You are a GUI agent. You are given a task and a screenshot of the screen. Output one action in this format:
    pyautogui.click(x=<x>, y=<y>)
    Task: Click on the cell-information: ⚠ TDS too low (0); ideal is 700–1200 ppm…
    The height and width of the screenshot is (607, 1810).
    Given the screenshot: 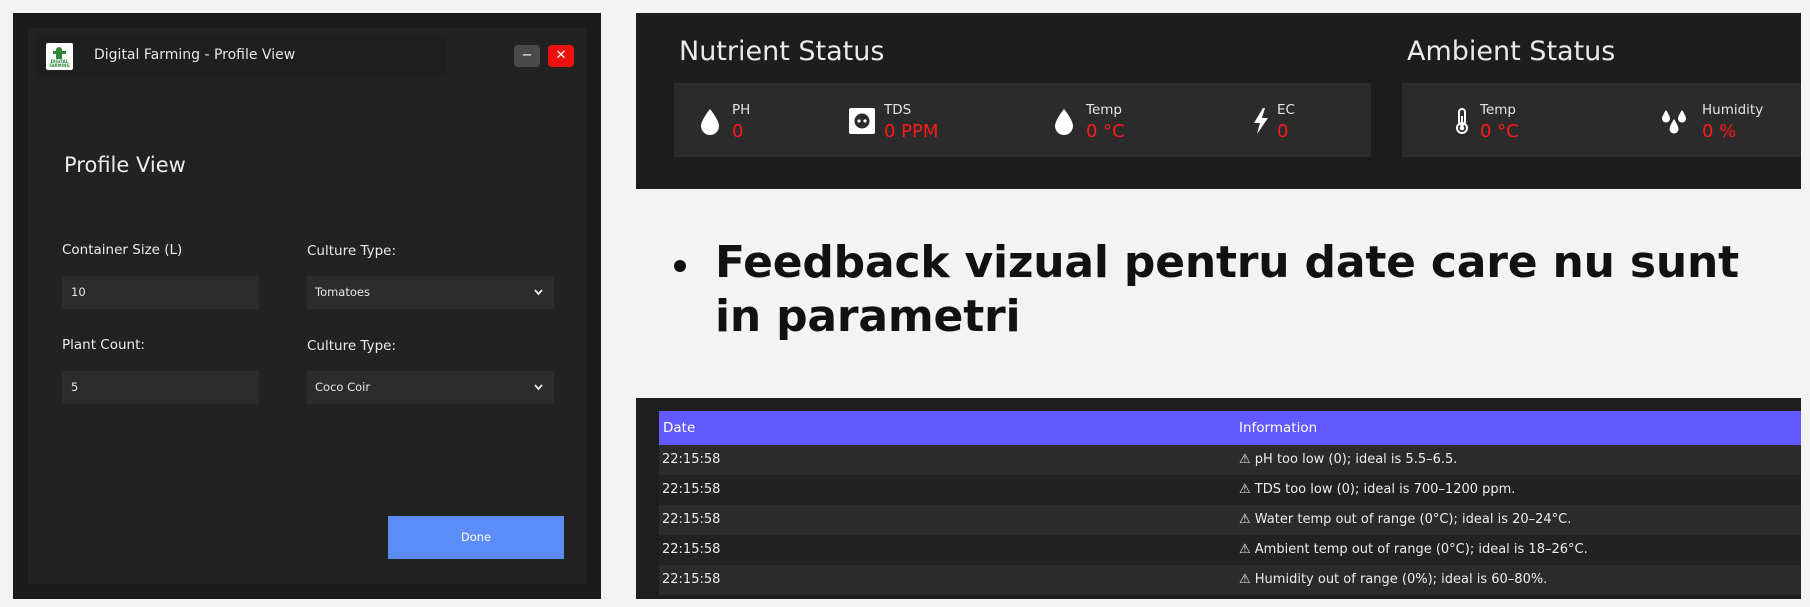 What is the action you would take?
    pyautogui.click(x=1377, y=489)
    